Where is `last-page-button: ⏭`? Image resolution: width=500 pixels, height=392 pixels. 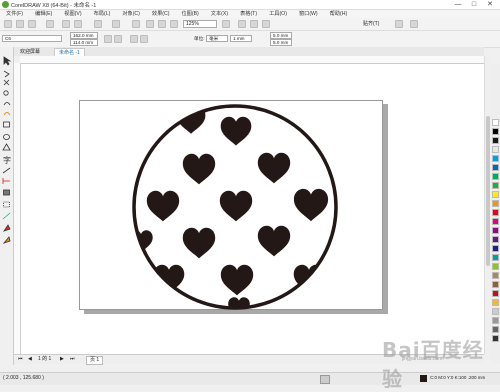 last-page-button: ⏭ is located at coordinates (72, 359).